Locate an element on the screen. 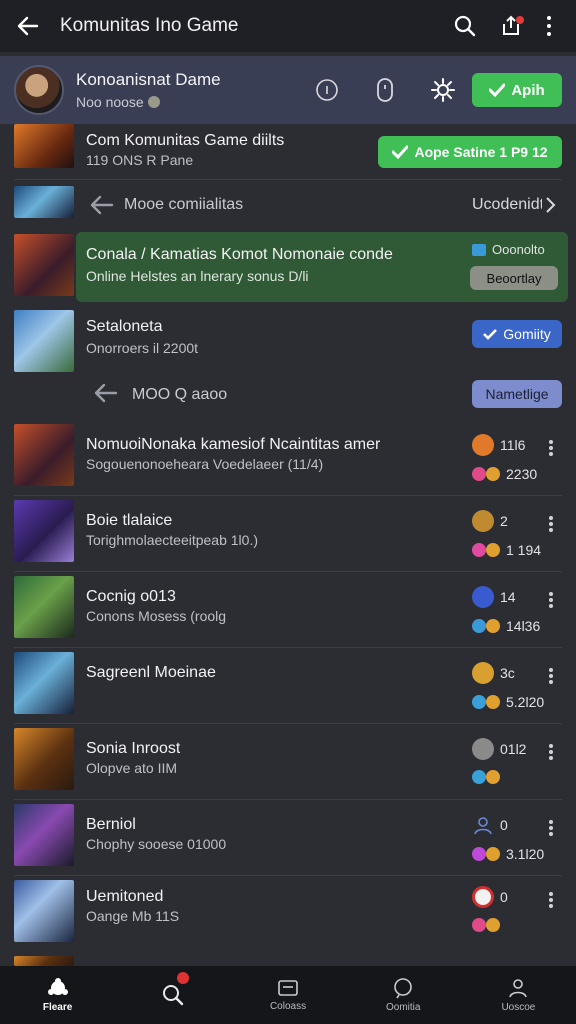 Image resolution: width=576 pixels, height=1024 pixels. posts-count: 3.1l20 is located at coordinates (525, 854).